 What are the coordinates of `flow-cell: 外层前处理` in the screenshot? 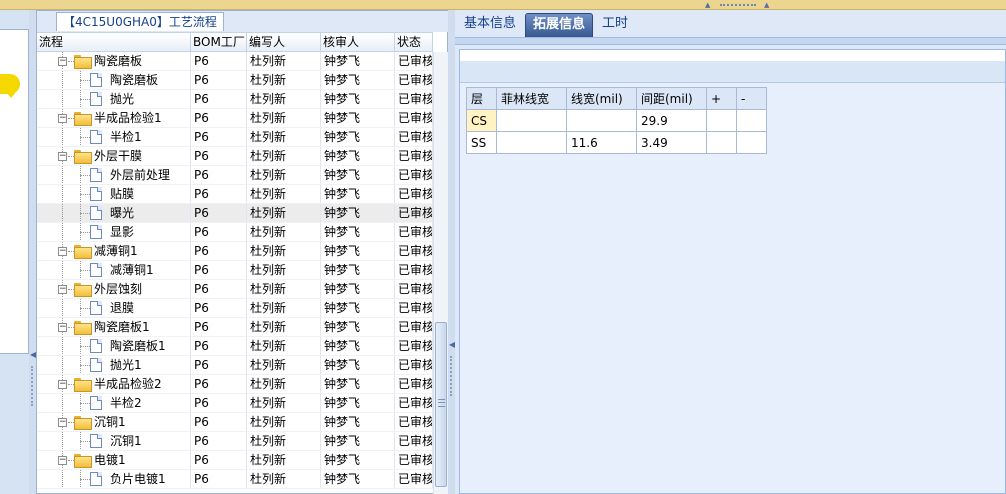 It's located at (114, 175).